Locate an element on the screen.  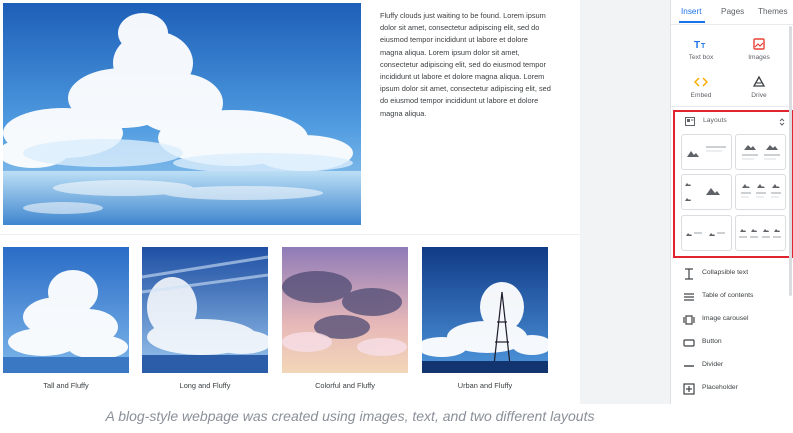
insert-label: Embed is located at coordinates (701, 95).